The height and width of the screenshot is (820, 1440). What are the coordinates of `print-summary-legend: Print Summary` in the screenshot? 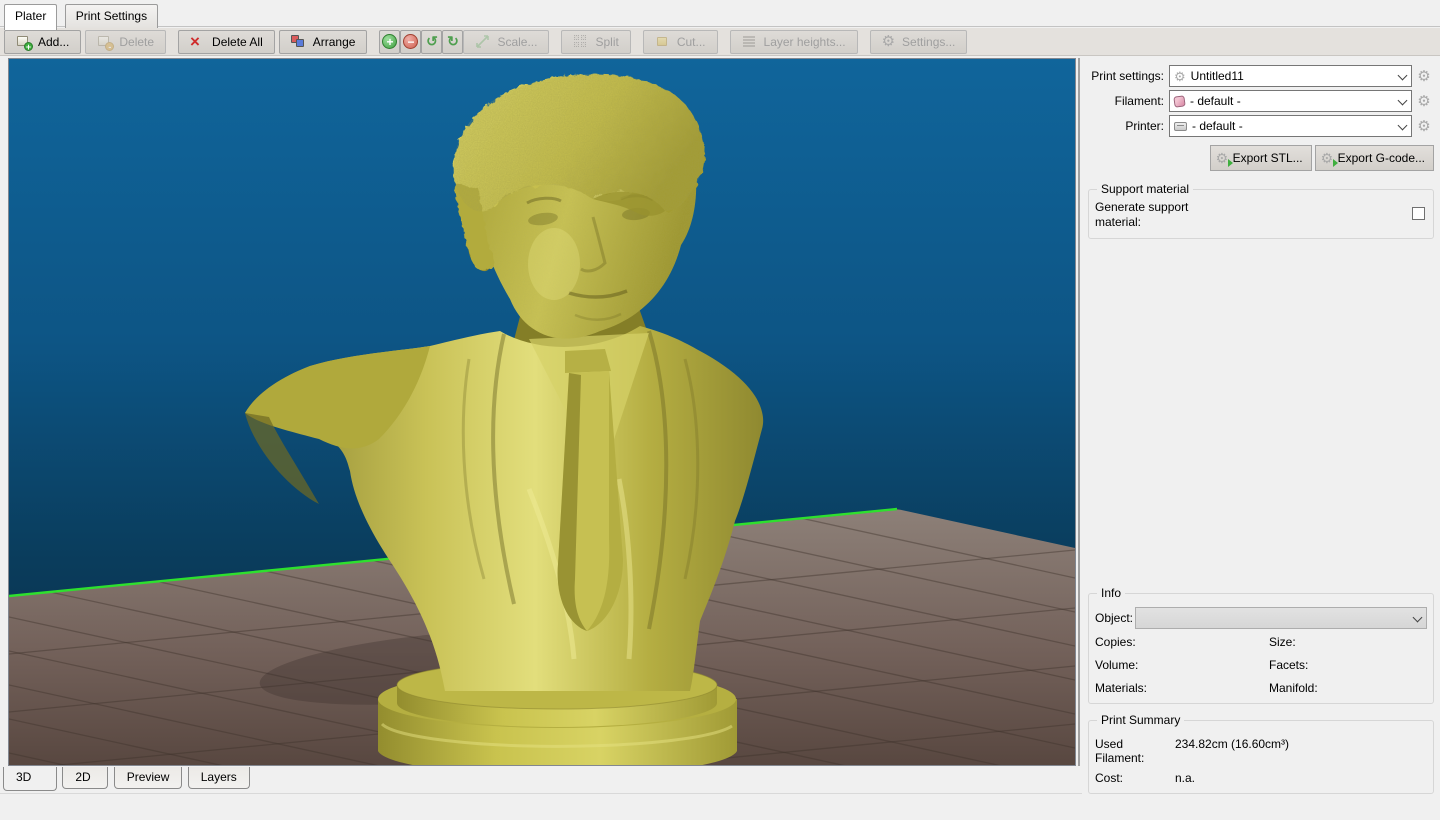 It's located at (1141, 720).